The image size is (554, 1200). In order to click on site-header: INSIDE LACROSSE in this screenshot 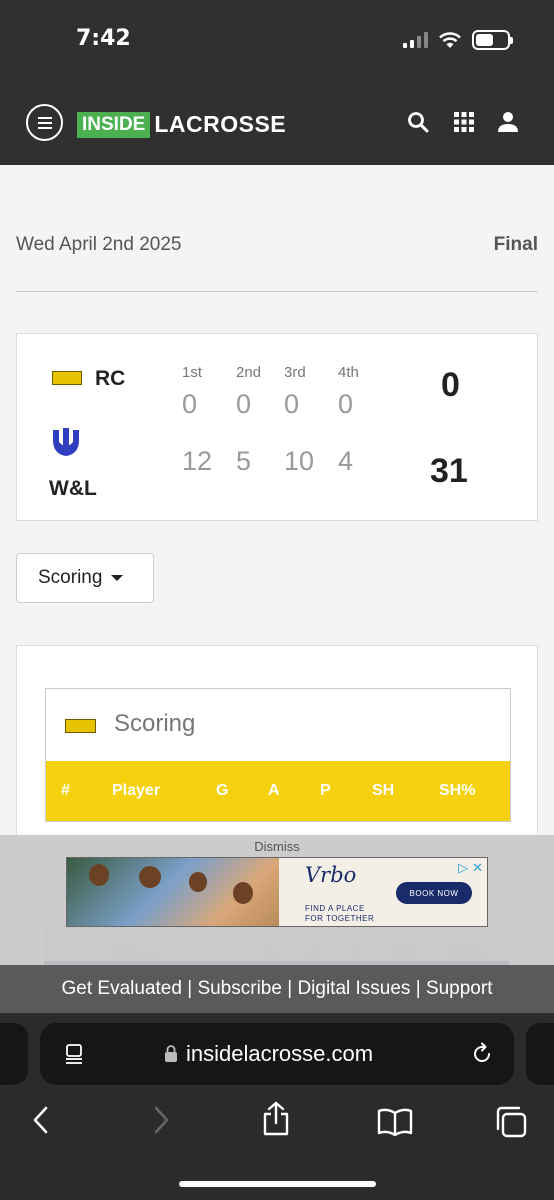, I will do `click(277, 122)`.